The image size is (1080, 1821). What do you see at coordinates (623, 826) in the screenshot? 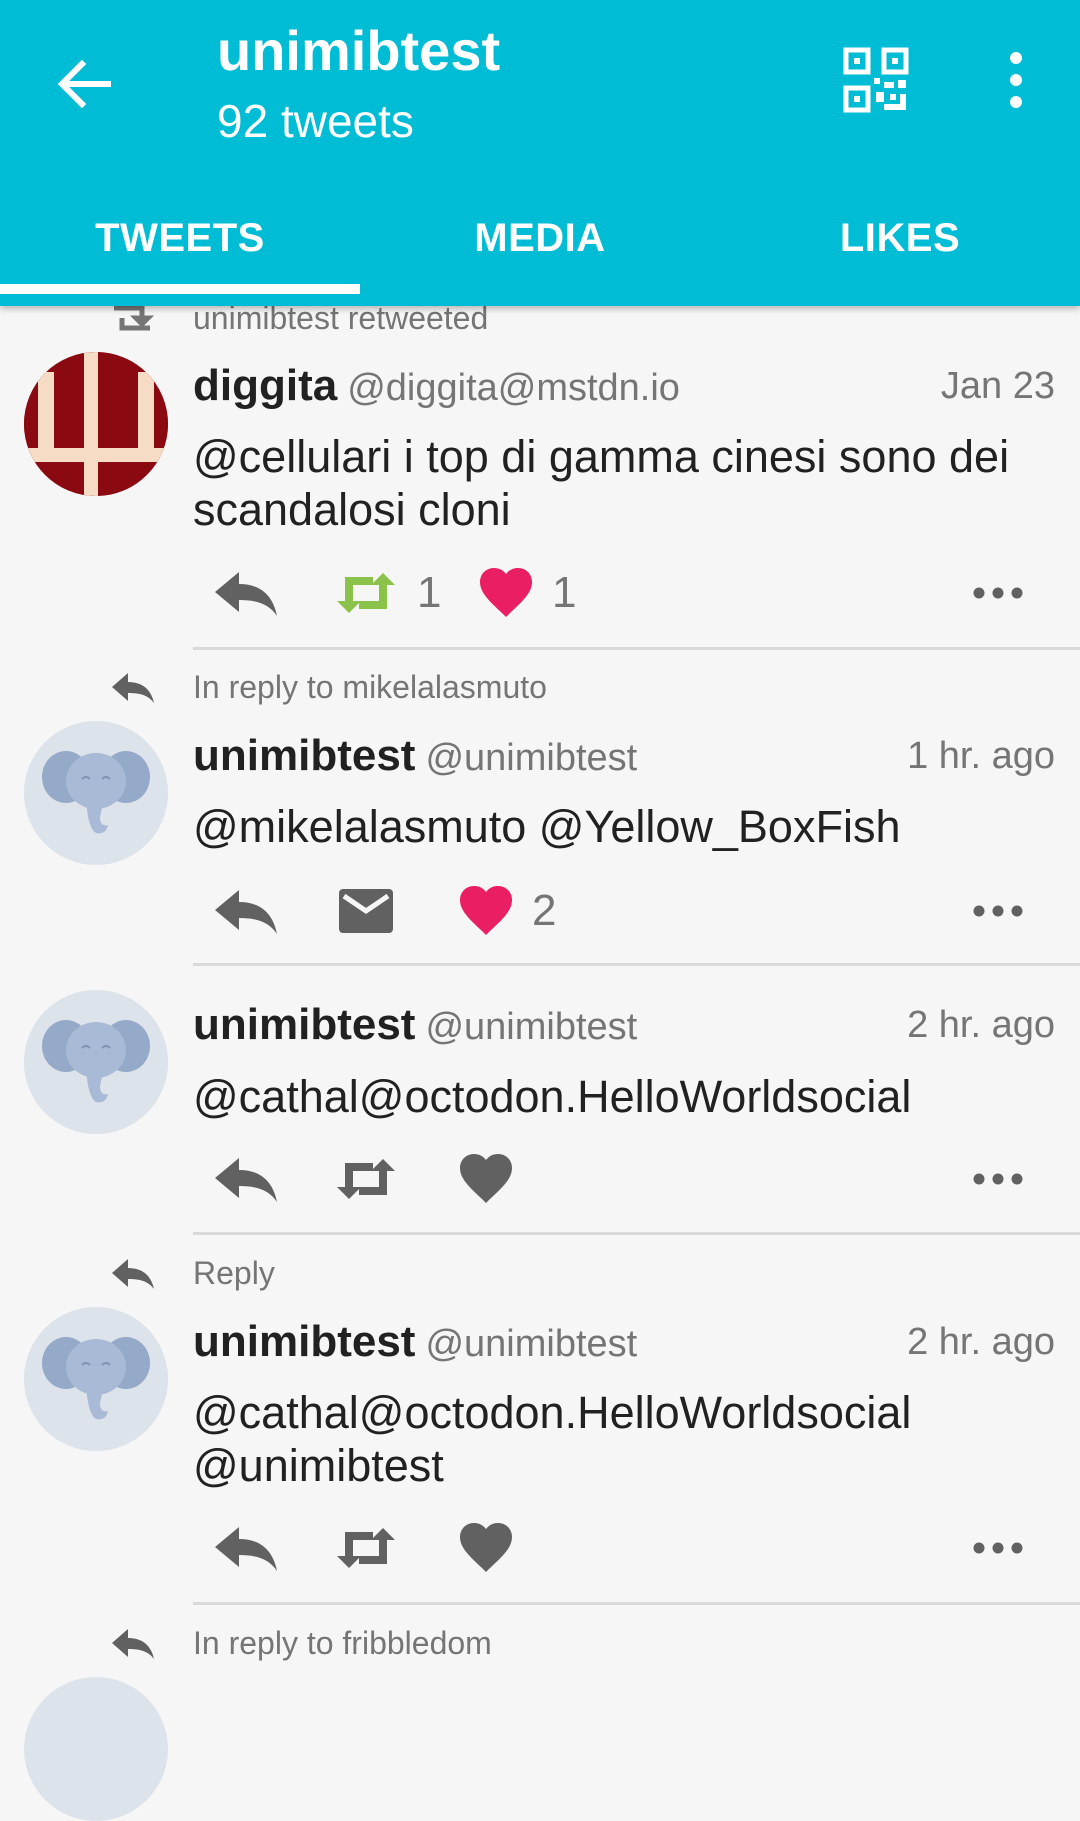
I see `tweet-content: @mikelalasmuto @Yellow_BoxFish` at bounding box center [623, 826].